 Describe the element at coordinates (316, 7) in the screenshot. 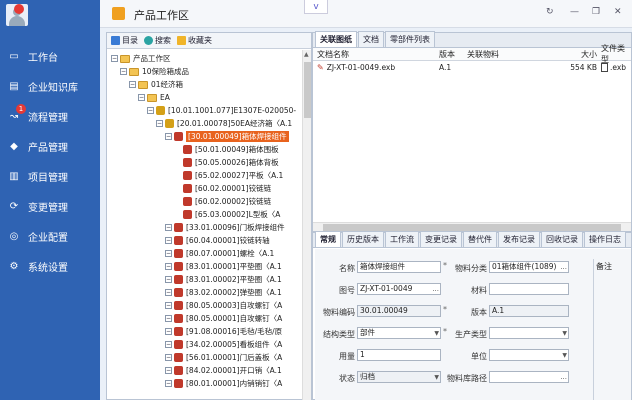

I see `chevron-down-icon: v` at that location.